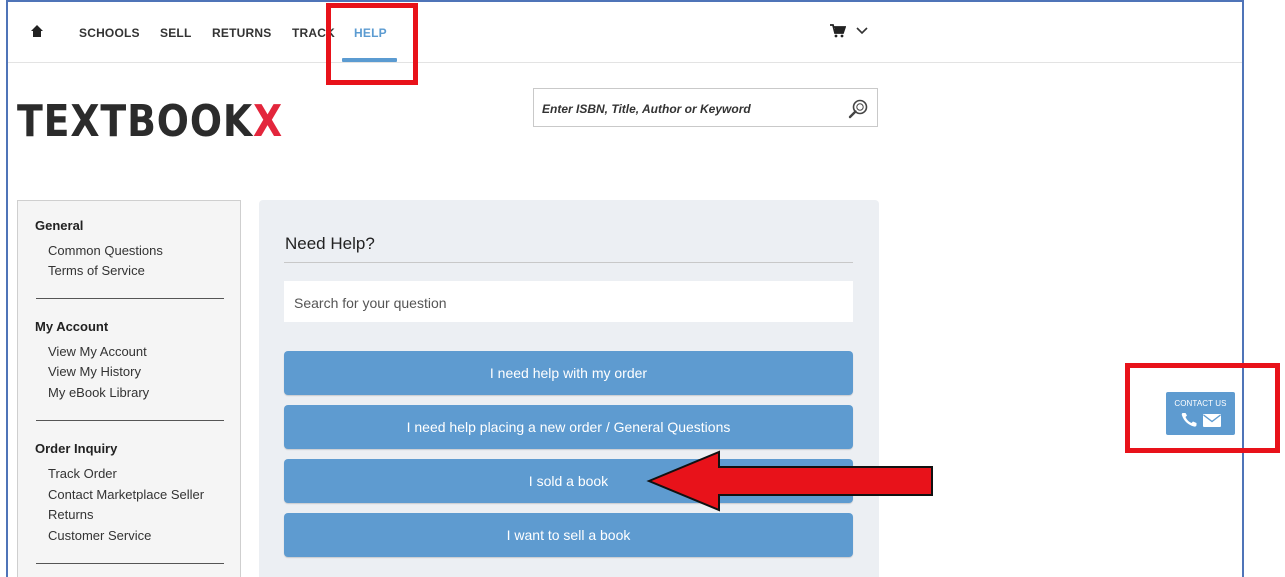 The width and height of the screenshot is (1285, 577). What do you see at coordinates (99, 535) in the screenshot?
I see `sidebar-item-customer-service: Customer Service` at bounding box center [99, 535].